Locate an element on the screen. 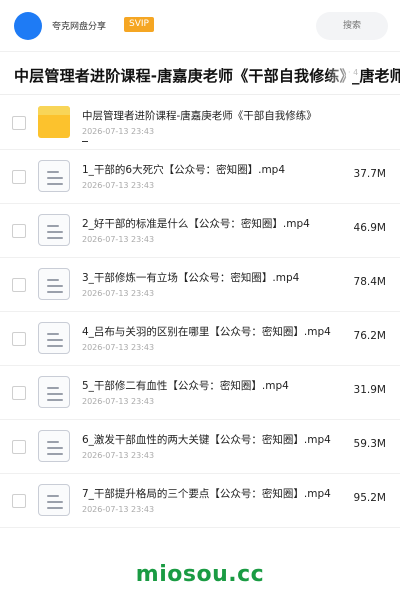 This screenshot has width=400, height=600. file-size: 76.2M is located at coordinates (369, 336).